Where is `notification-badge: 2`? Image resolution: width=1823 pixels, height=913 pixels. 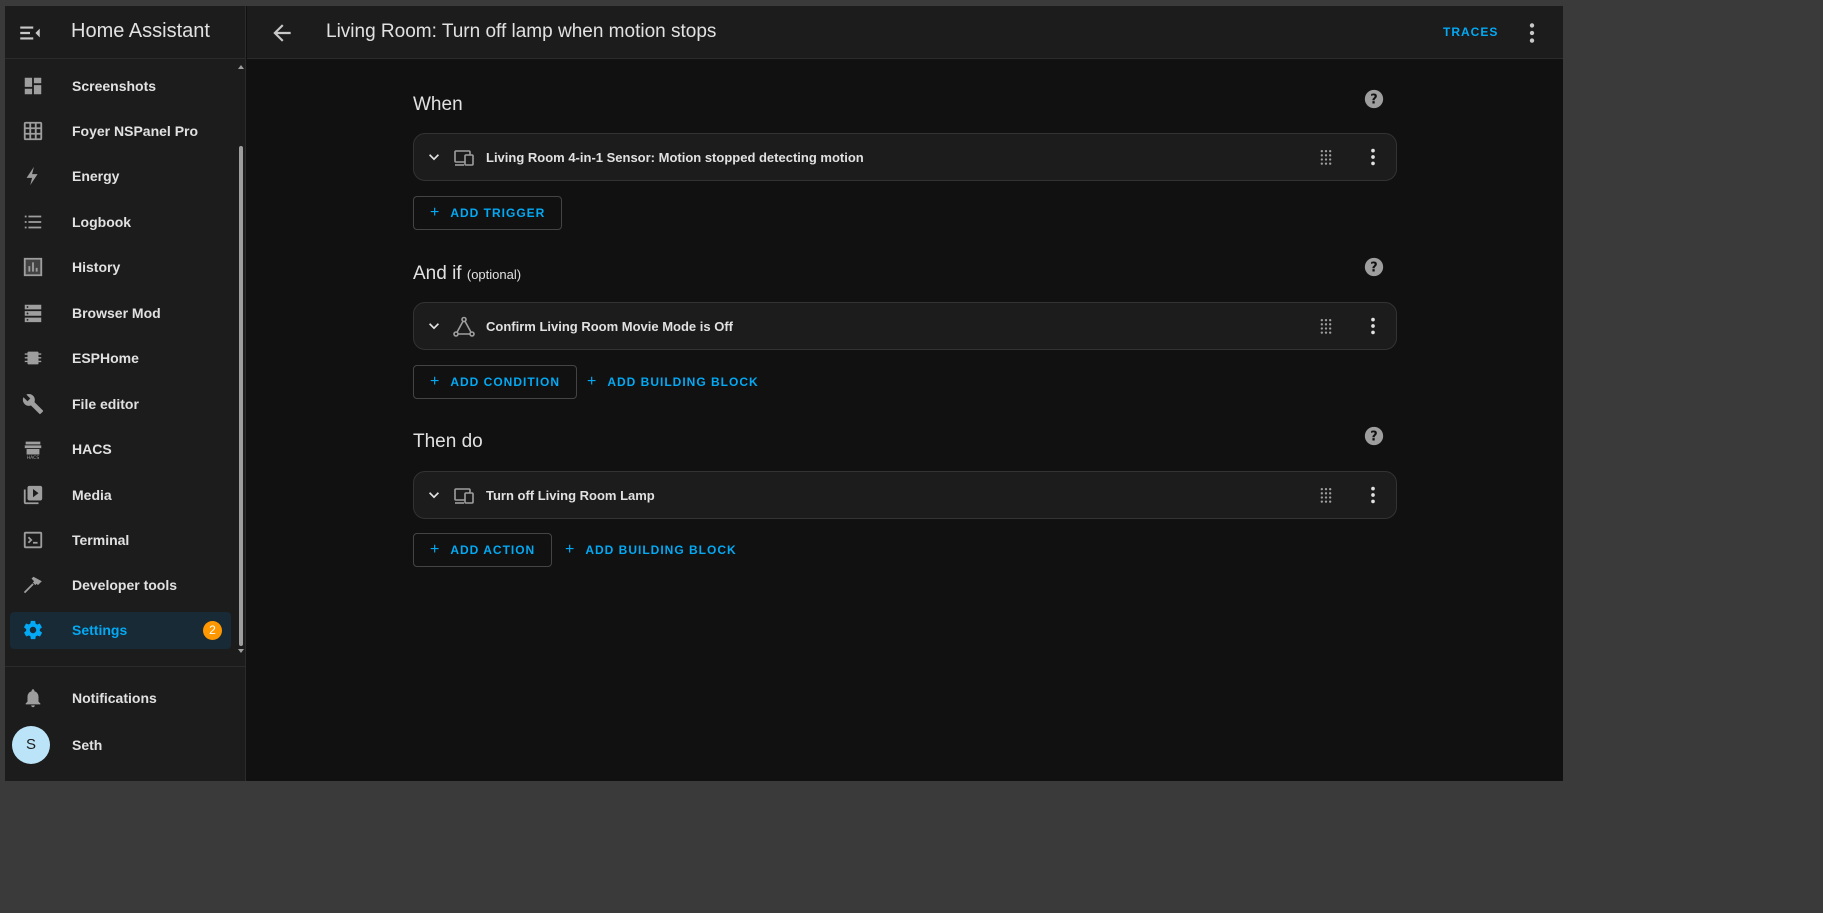 notification-badge: 2 is located at coordinates (212, 630).